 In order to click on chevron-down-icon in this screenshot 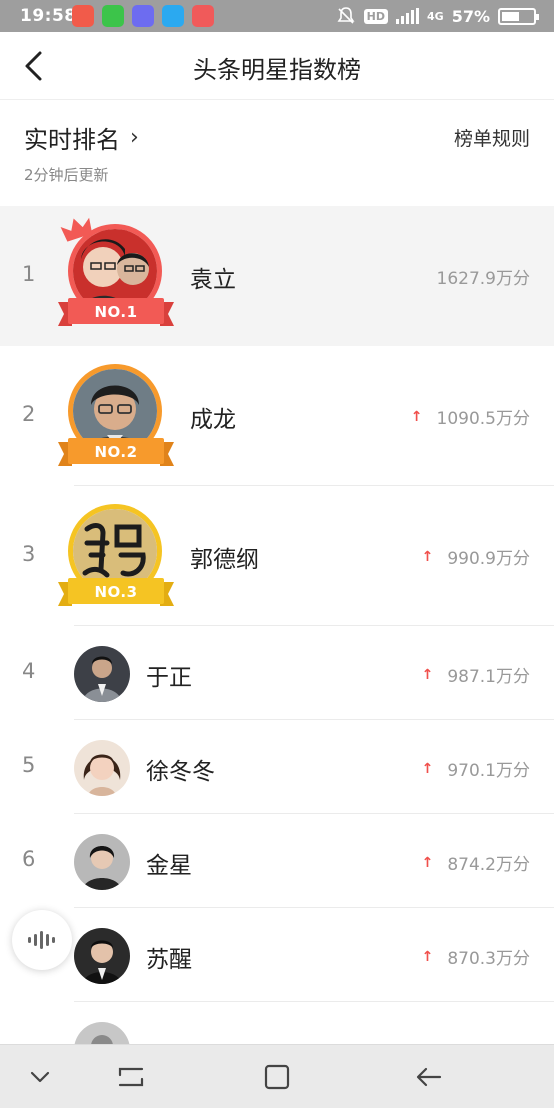, I will do `click(40, 1077)`.